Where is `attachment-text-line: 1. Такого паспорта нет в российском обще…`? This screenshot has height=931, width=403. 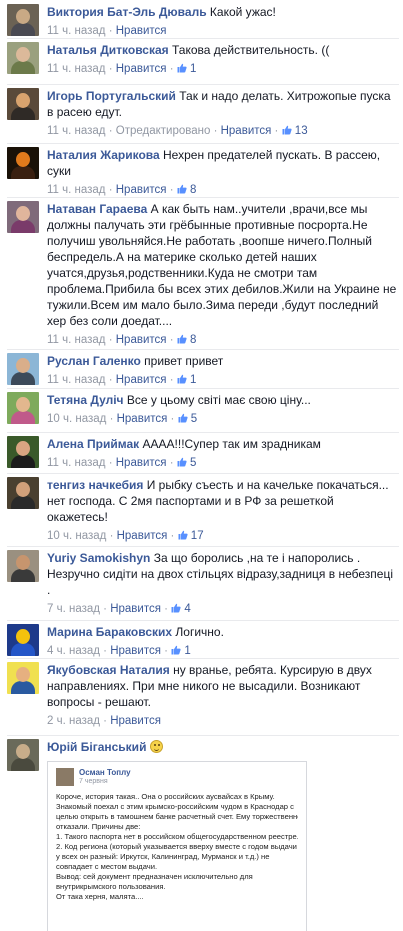
attachment-text-line: 1. Такого паспорта нет в российском обще… is located at coordinates (177, 836).